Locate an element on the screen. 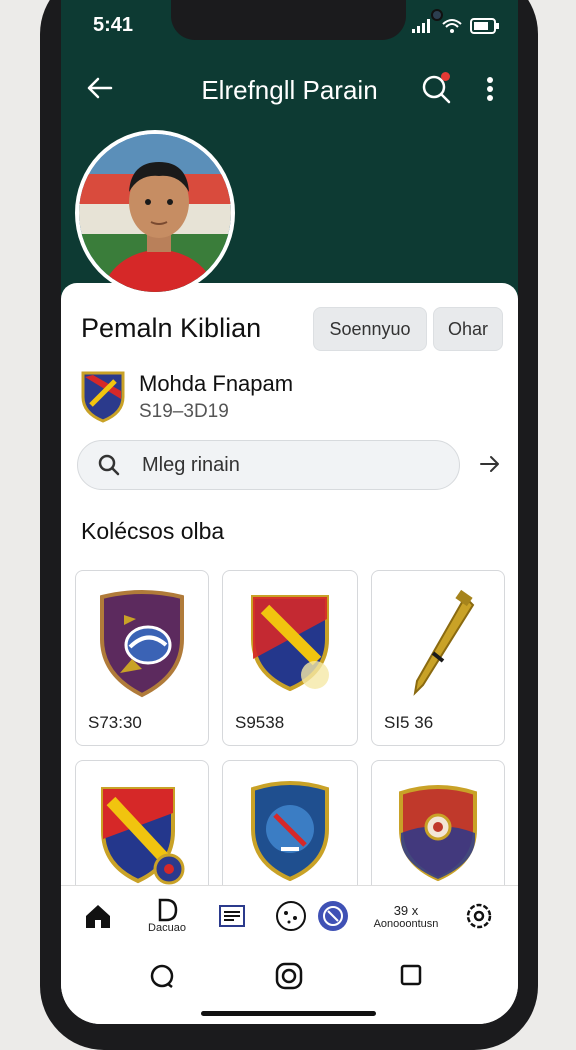 Image resolution: width=576 pixels, height=1050 pixels. status-time: 5:41 is located at coordinates (113, 25).